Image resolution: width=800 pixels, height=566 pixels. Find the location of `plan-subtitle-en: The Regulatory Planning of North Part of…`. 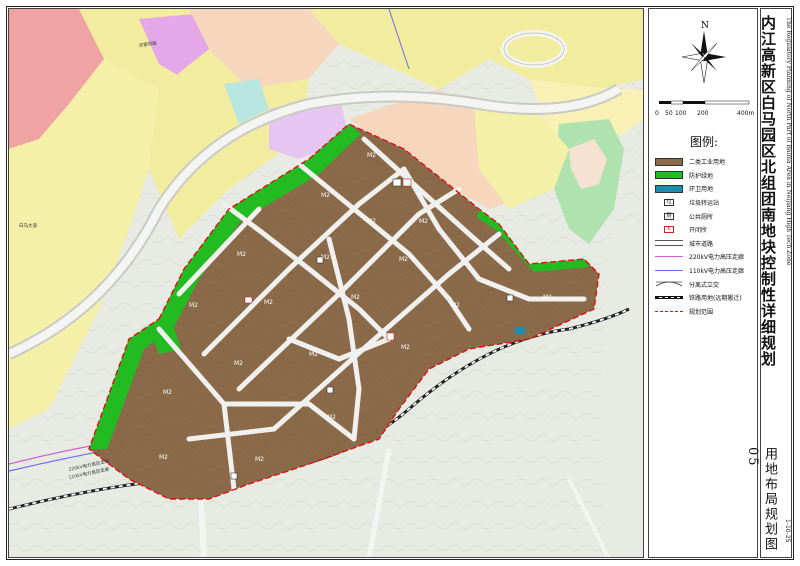

plan-subtitle-en: The Regulatory Planning of North Part of… is located at coordinates (788, 141).